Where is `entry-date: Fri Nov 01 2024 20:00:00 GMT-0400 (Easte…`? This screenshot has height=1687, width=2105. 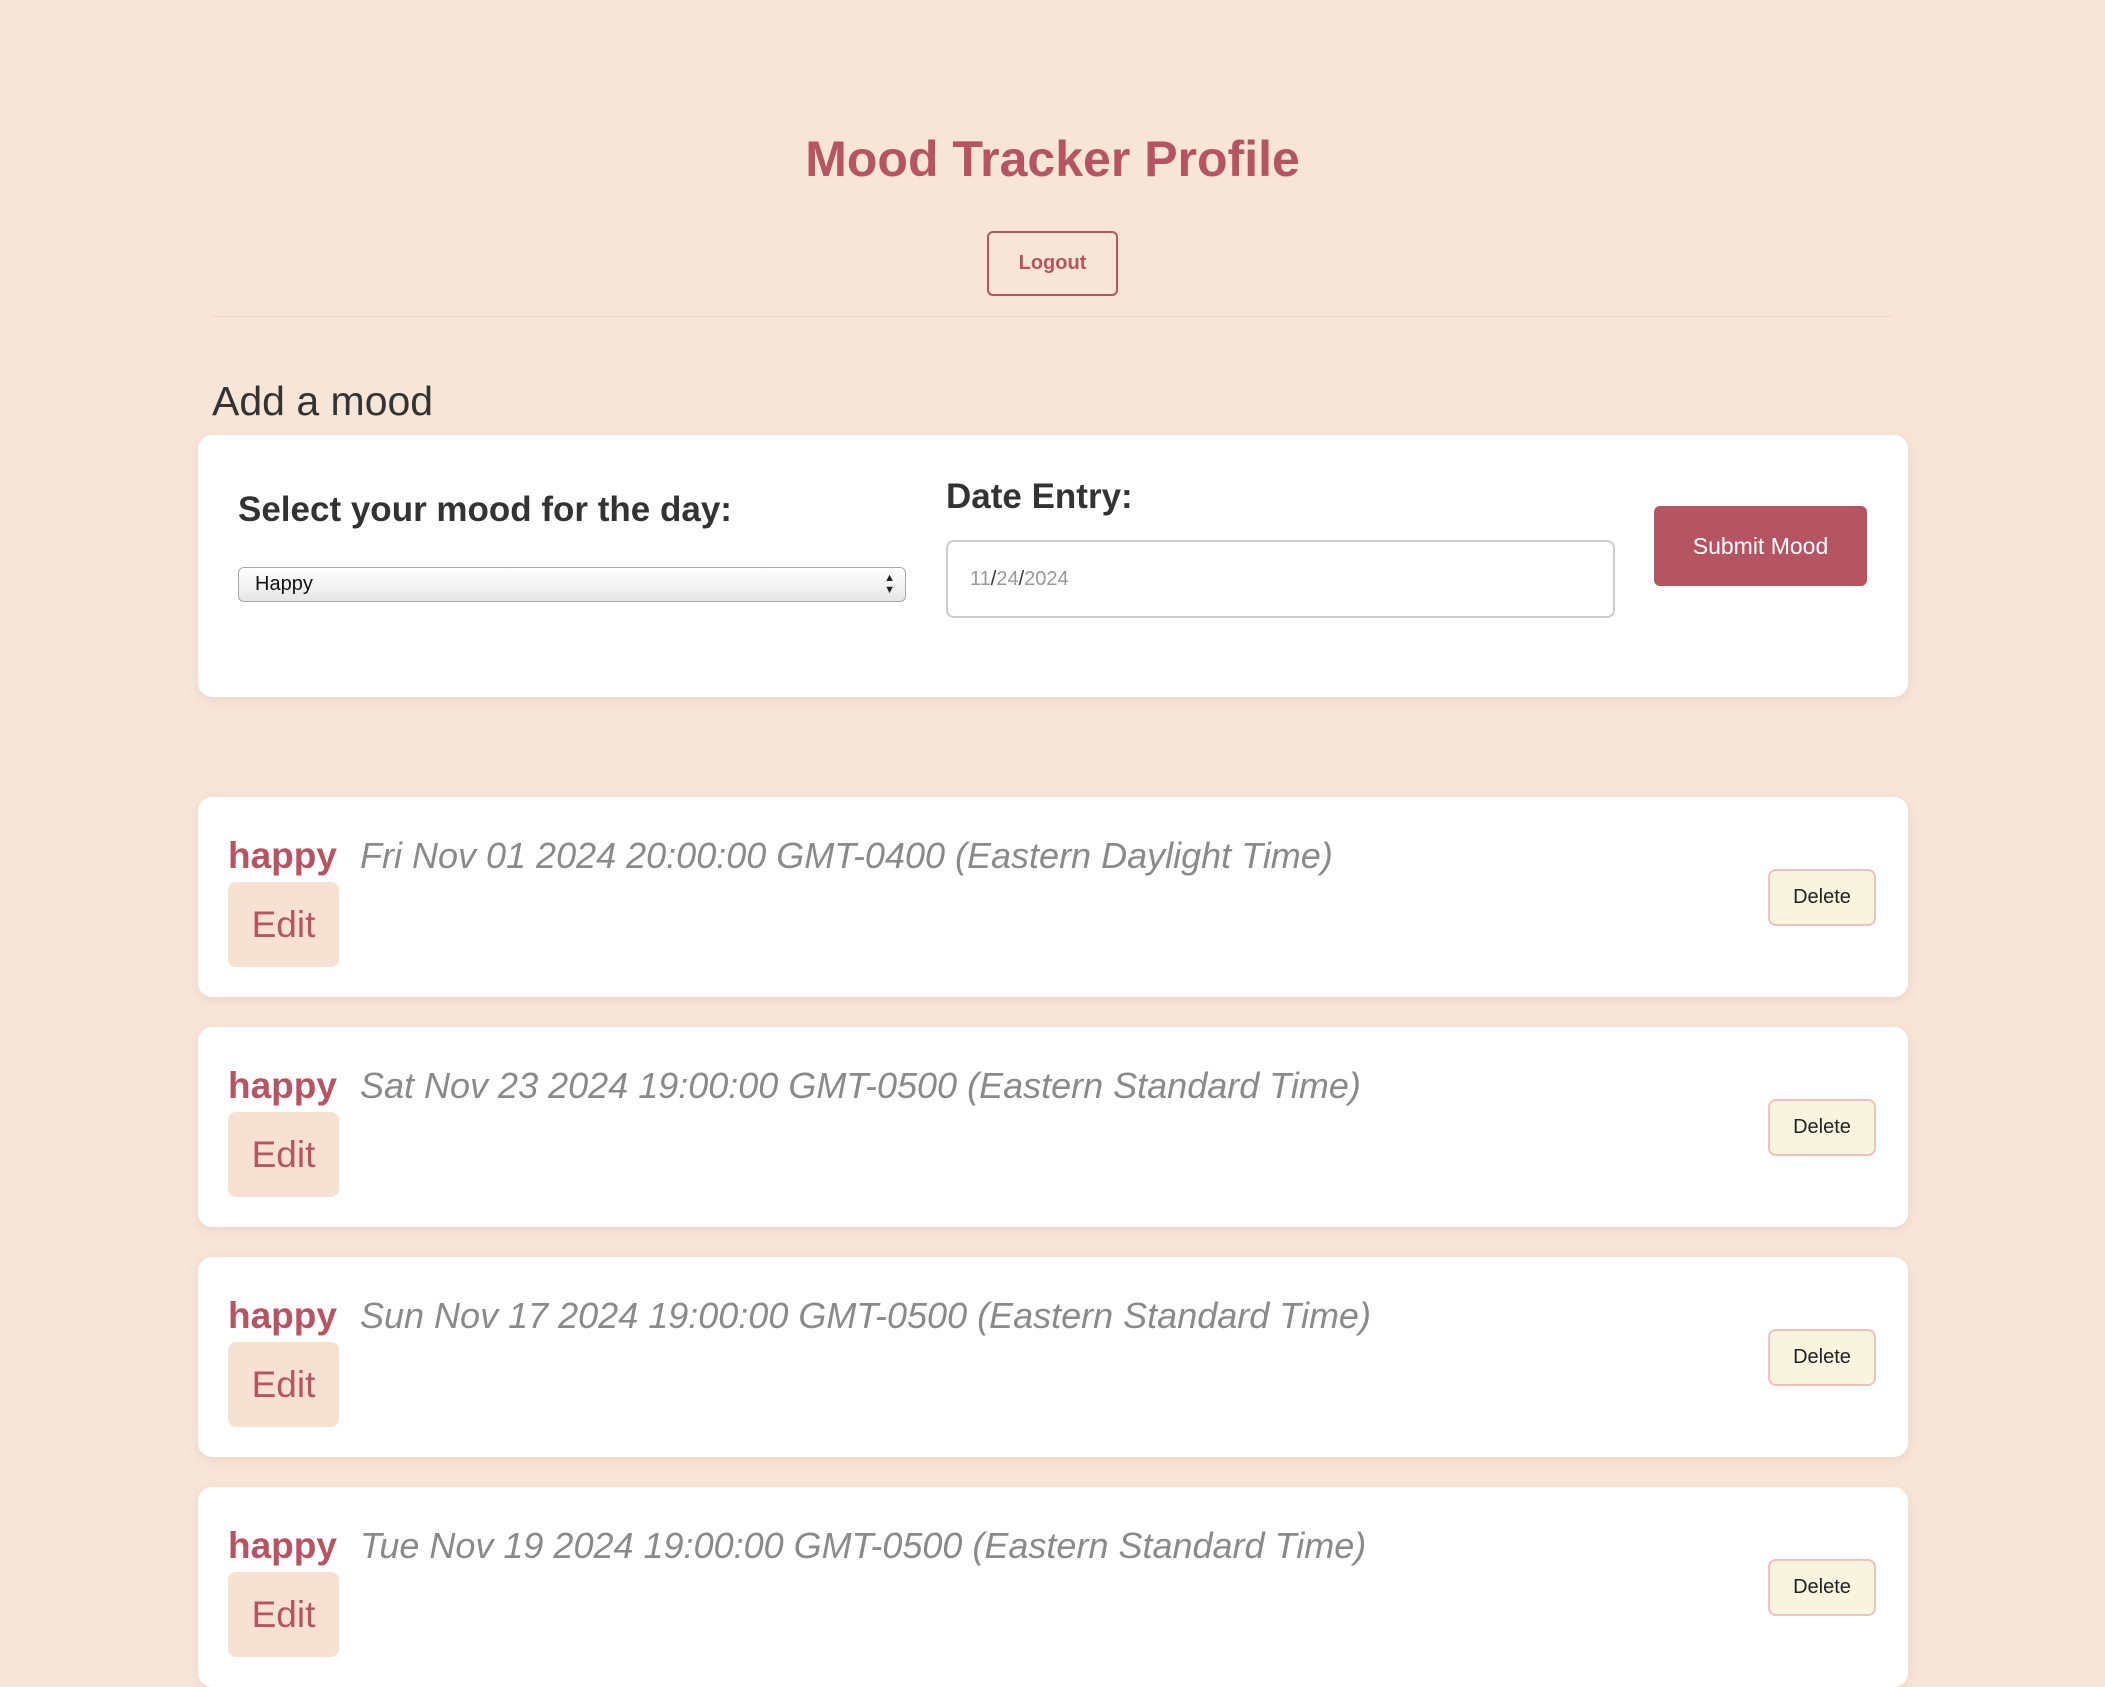 entry-date: Fri Nov 01 2024 20:00:00 GMT-0400 (Easte… is located at coordinates (846, 855).